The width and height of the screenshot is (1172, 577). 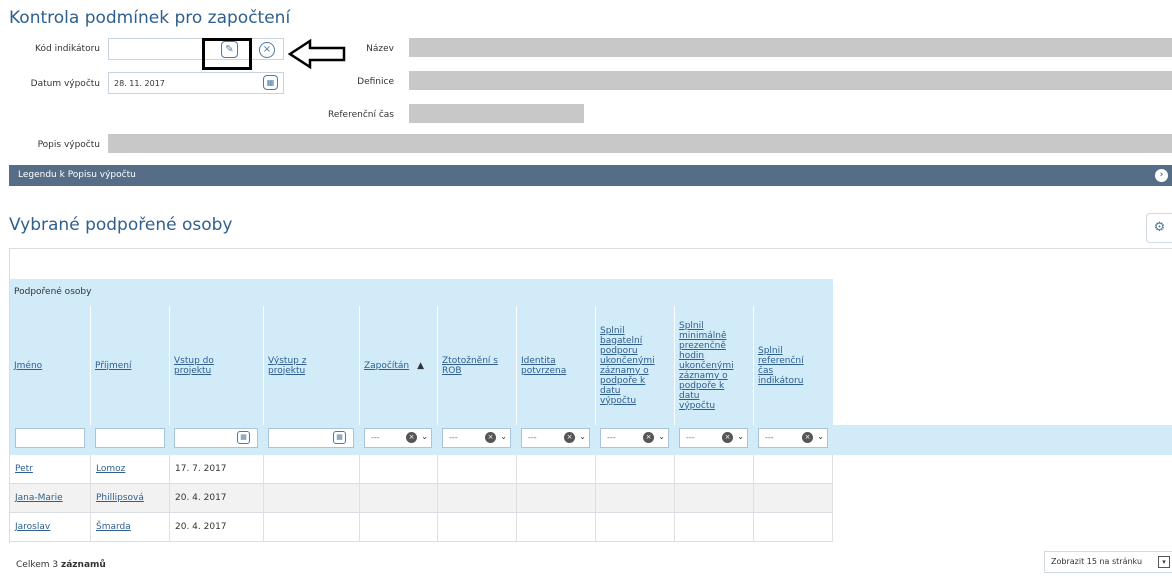 I want to click on column-header-label: Ztotožnění s ROB, so click(x=472, y=366).